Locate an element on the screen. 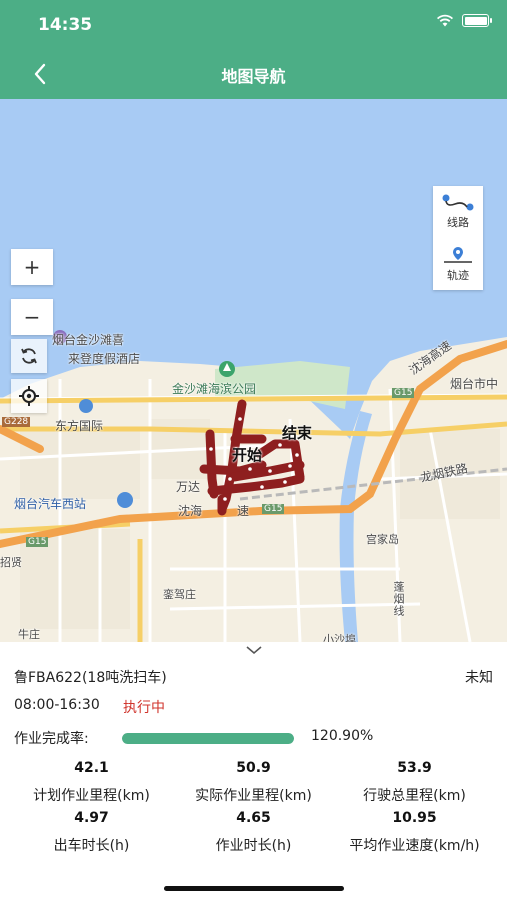 The image size is (507, 900). stat-value: 4.65 is located at coordinates (253, 818).